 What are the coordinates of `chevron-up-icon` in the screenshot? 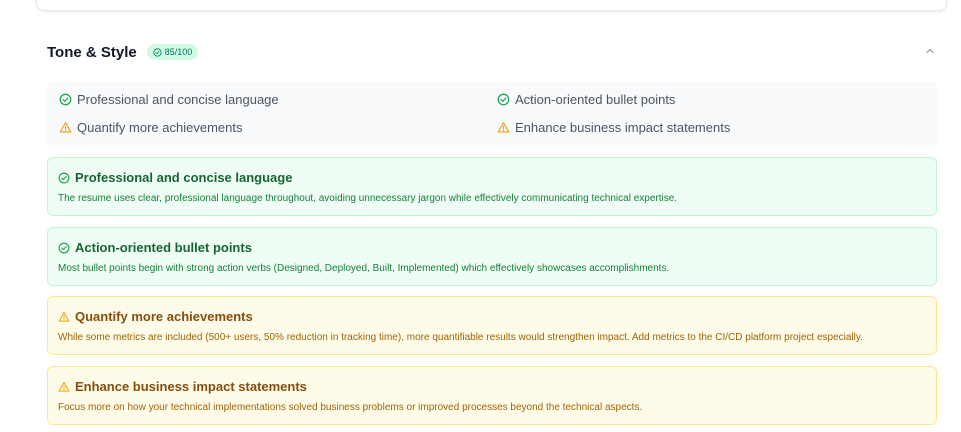 It's located at (930, 51).